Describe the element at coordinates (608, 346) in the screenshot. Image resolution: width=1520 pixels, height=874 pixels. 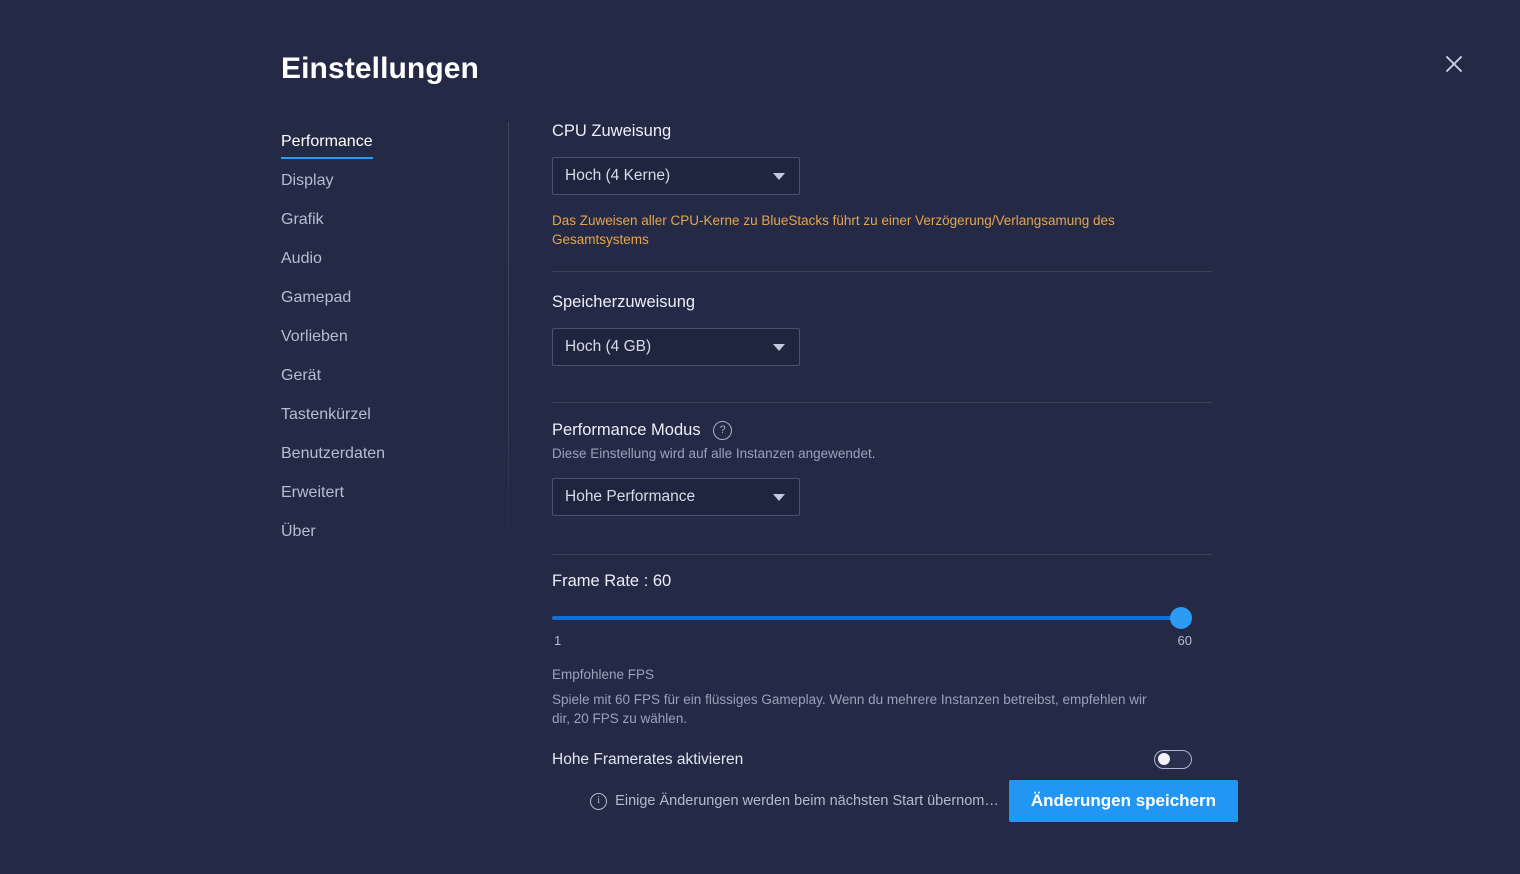
I see `memory-allocation-value: Hoch (4 GB)` at that location.